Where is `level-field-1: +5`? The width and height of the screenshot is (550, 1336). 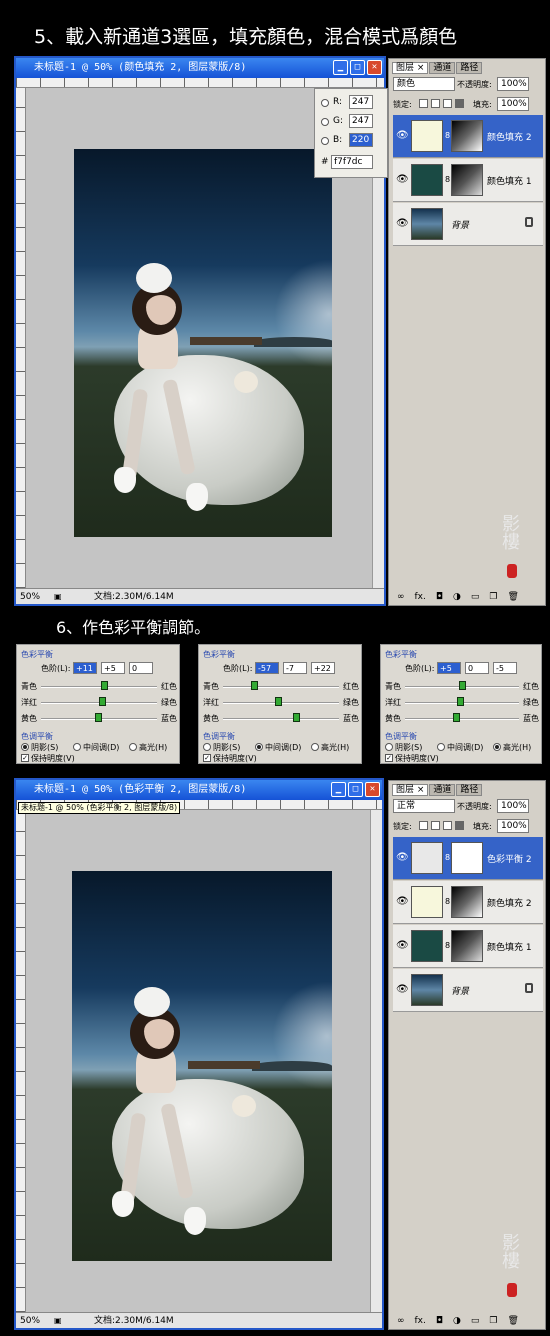
level-field-1: +5 is located at coordinates (449, 668).